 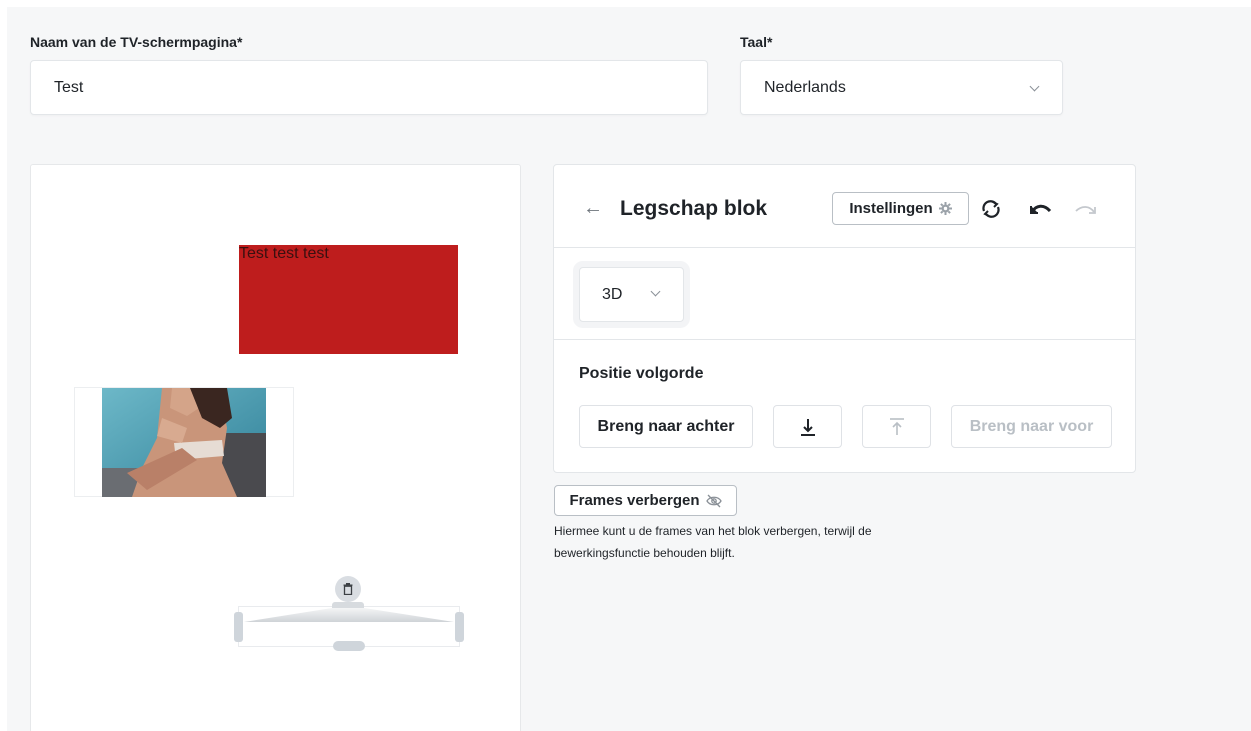 I want to click on arrow-down-to-line-icon, so click(x=807, y=427).